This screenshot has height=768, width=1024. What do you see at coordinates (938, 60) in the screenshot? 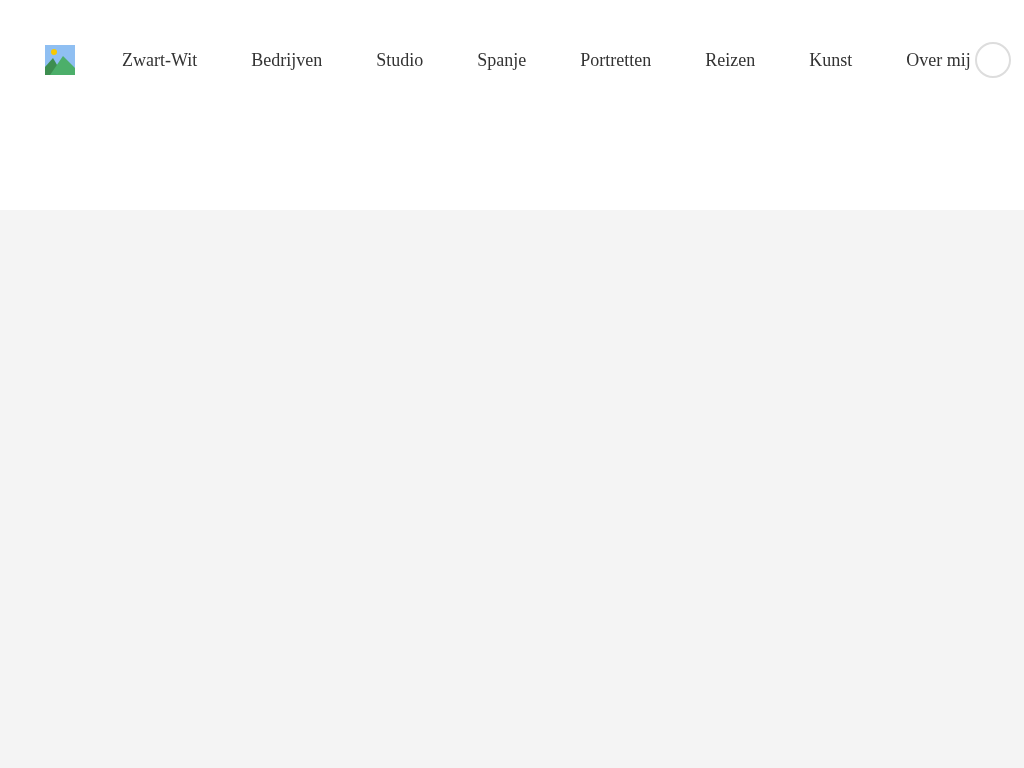
I see `nav-link: Over mij` at bounding box center [938, 60].